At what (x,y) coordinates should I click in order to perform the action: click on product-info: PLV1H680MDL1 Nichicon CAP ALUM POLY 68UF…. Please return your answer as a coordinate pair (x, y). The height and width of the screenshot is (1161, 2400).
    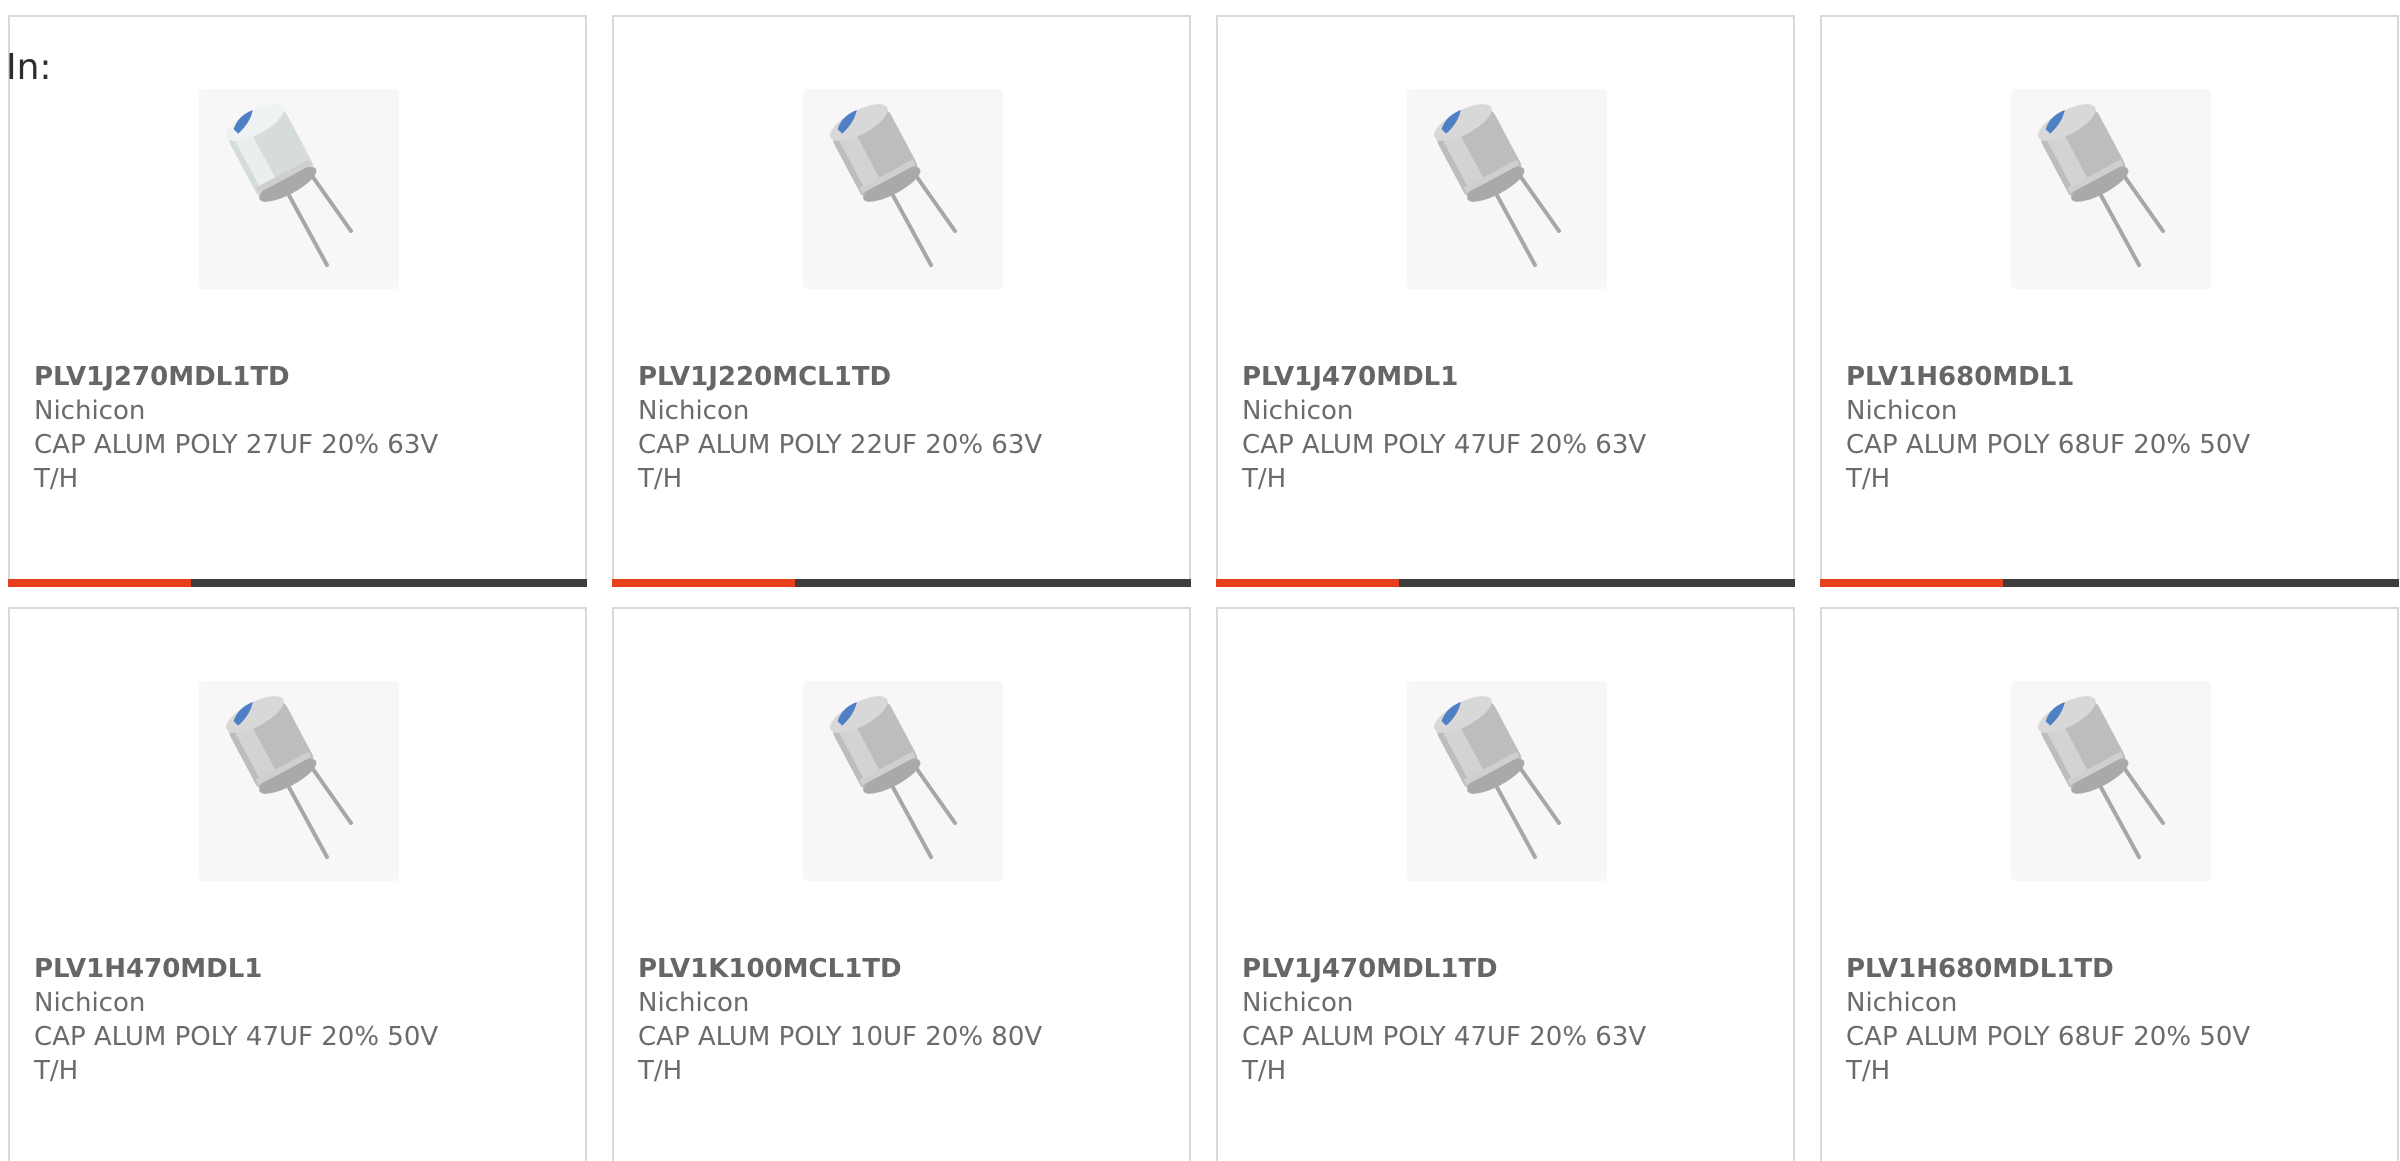
    Looking at the image, I should click on (2106, 428).